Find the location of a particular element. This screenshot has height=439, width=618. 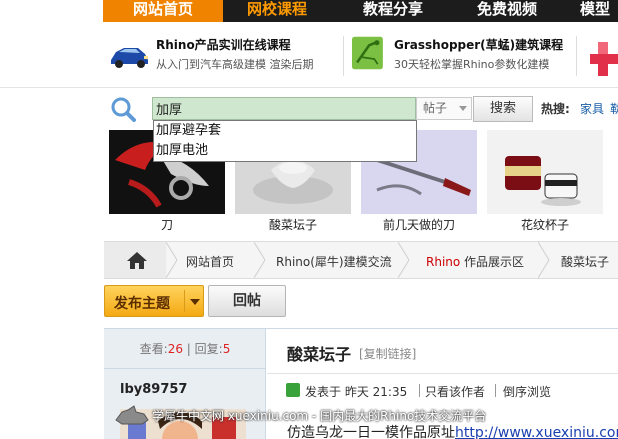

home-icon is located at coordinates (135, 260).